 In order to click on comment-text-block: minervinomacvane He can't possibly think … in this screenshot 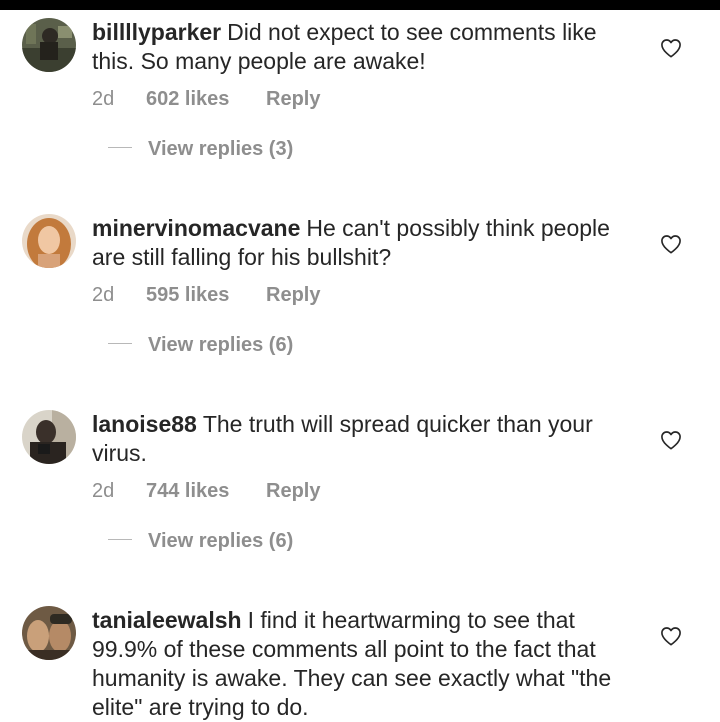, I will do `click(362, 243)`.